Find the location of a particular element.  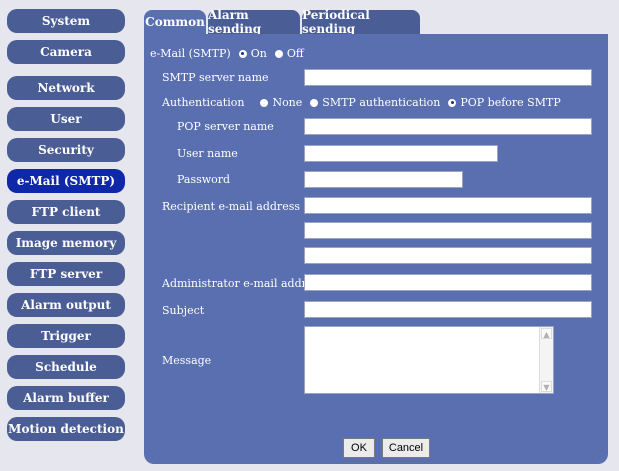

subject-label: Subject is located at coordinates (183, 310).